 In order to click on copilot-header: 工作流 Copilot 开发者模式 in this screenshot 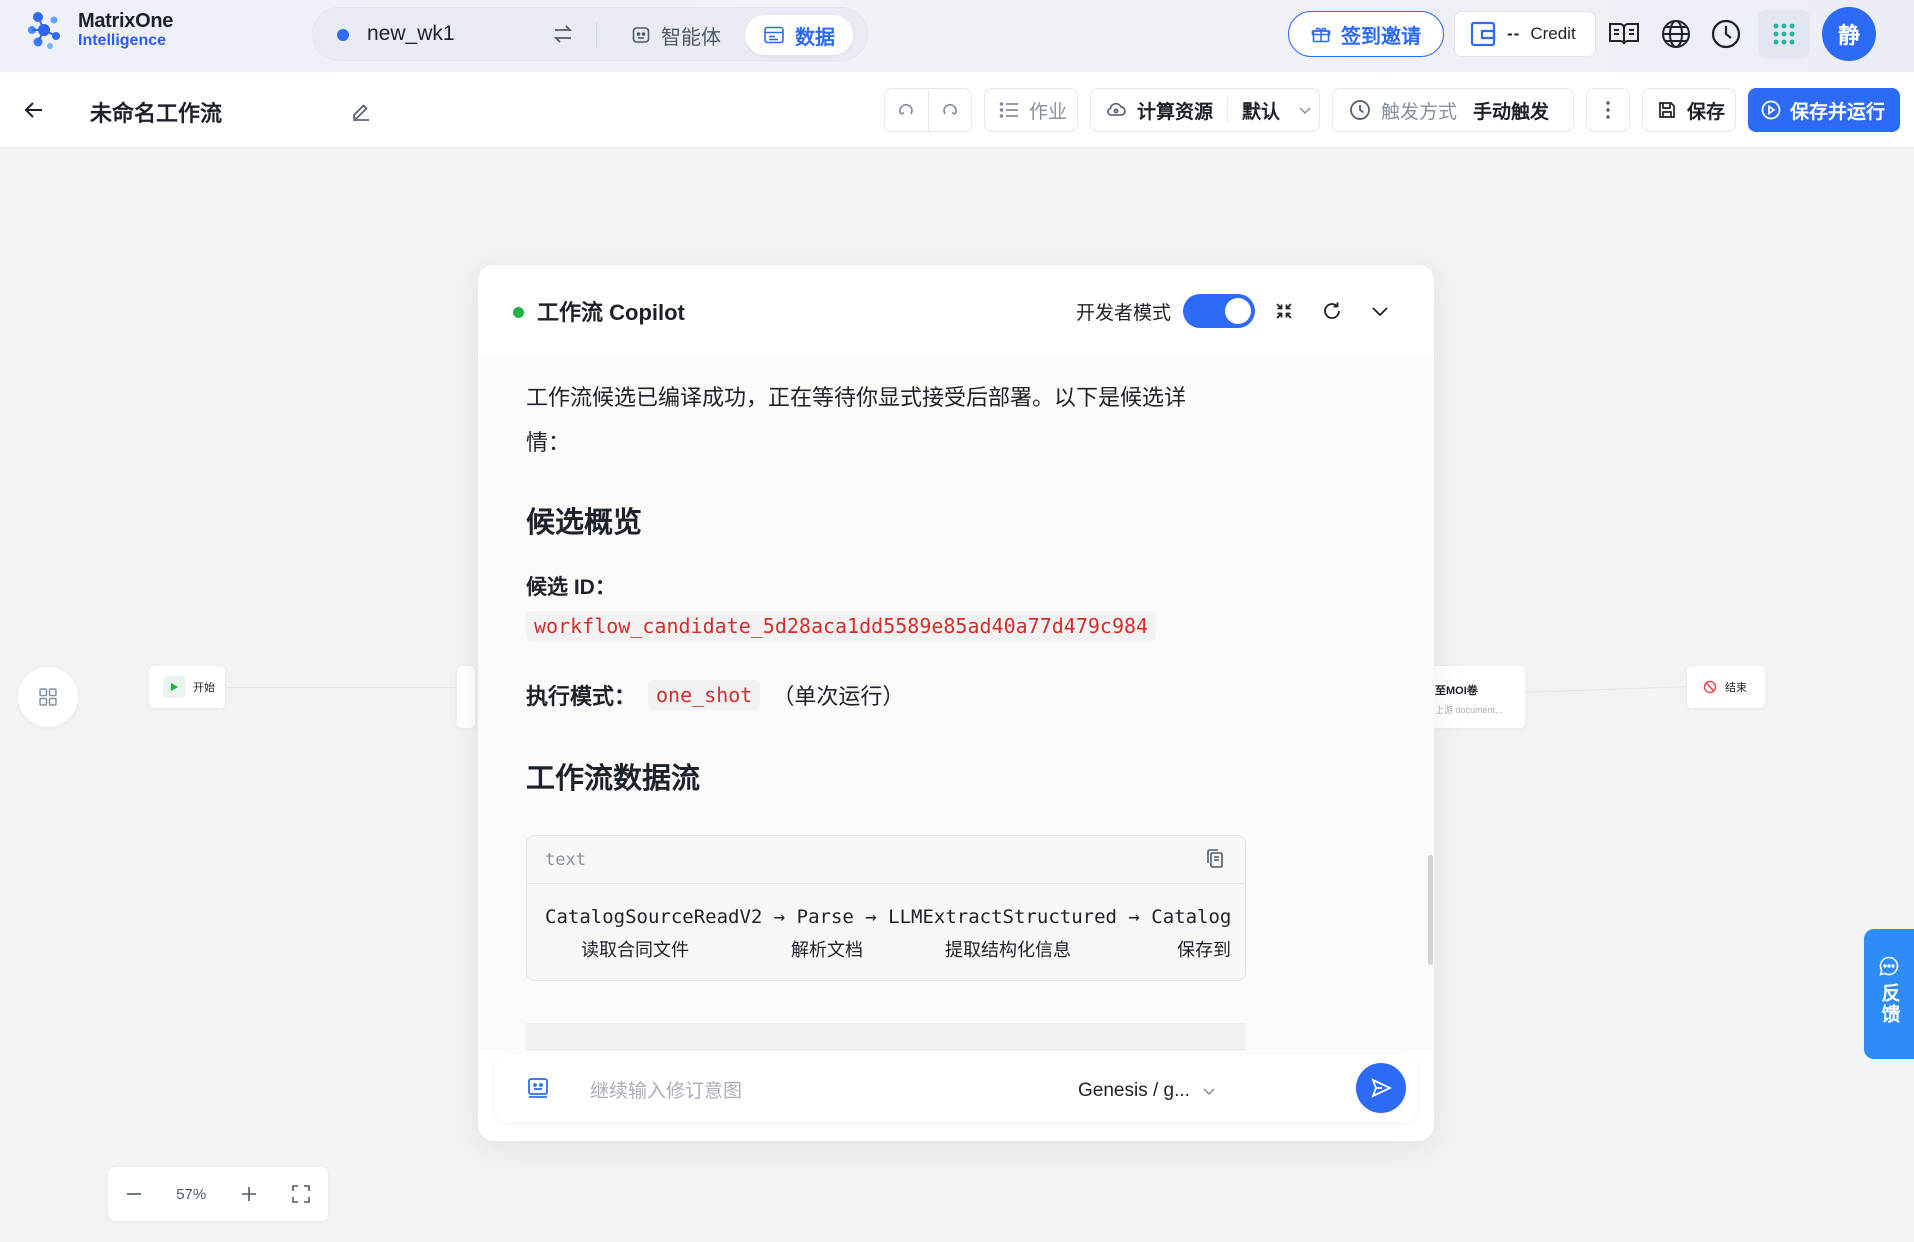, I will do `click(956, 312)`.